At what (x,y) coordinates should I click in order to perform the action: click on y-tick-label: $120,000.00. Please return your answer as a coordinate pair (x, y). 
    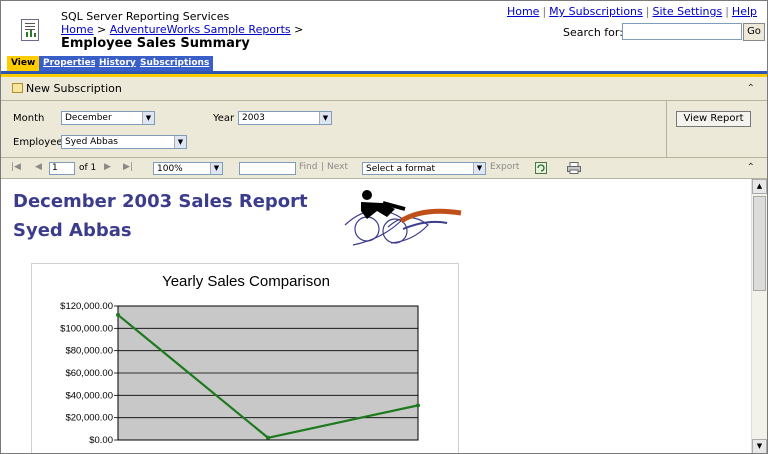
    Looking at the image, I should click on (86, 306).